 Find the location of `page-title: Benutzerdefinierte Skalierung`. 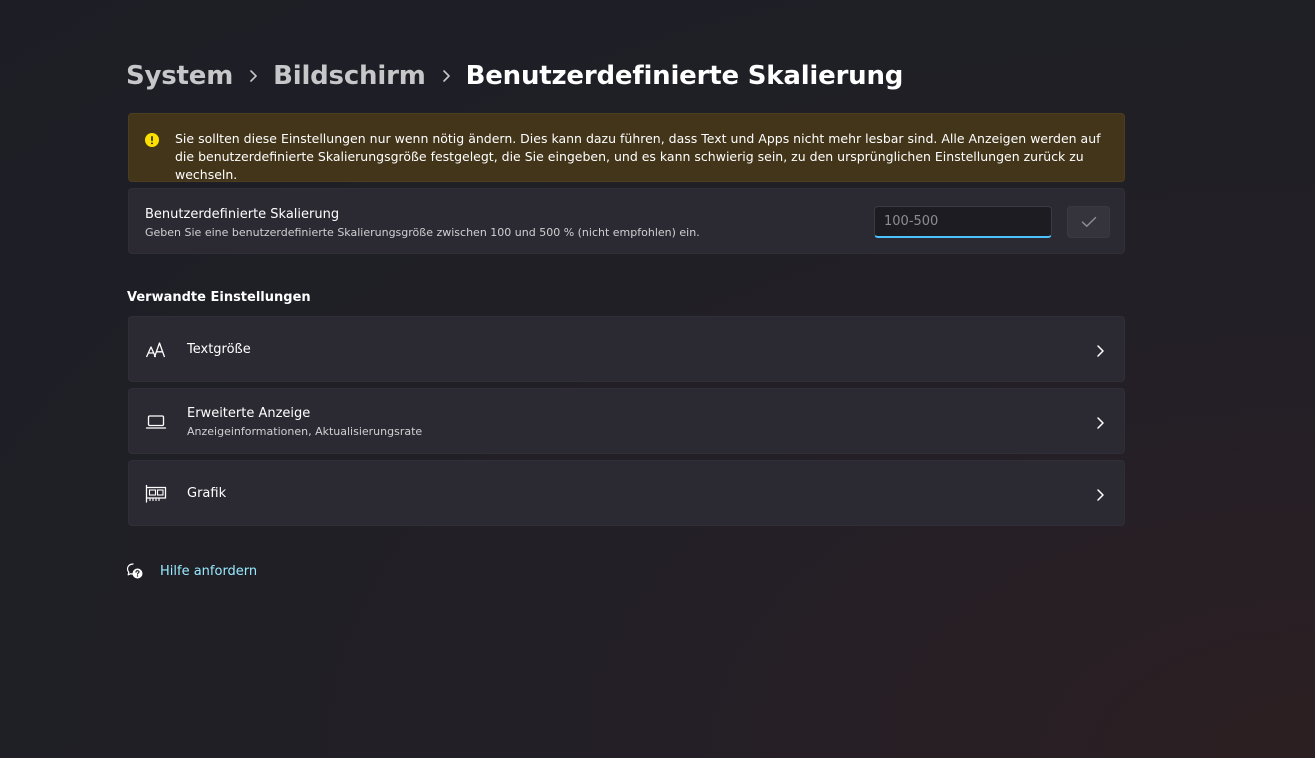

page-title: Benutzerdefinierte Skalierung is located at coordinates (684, 76).